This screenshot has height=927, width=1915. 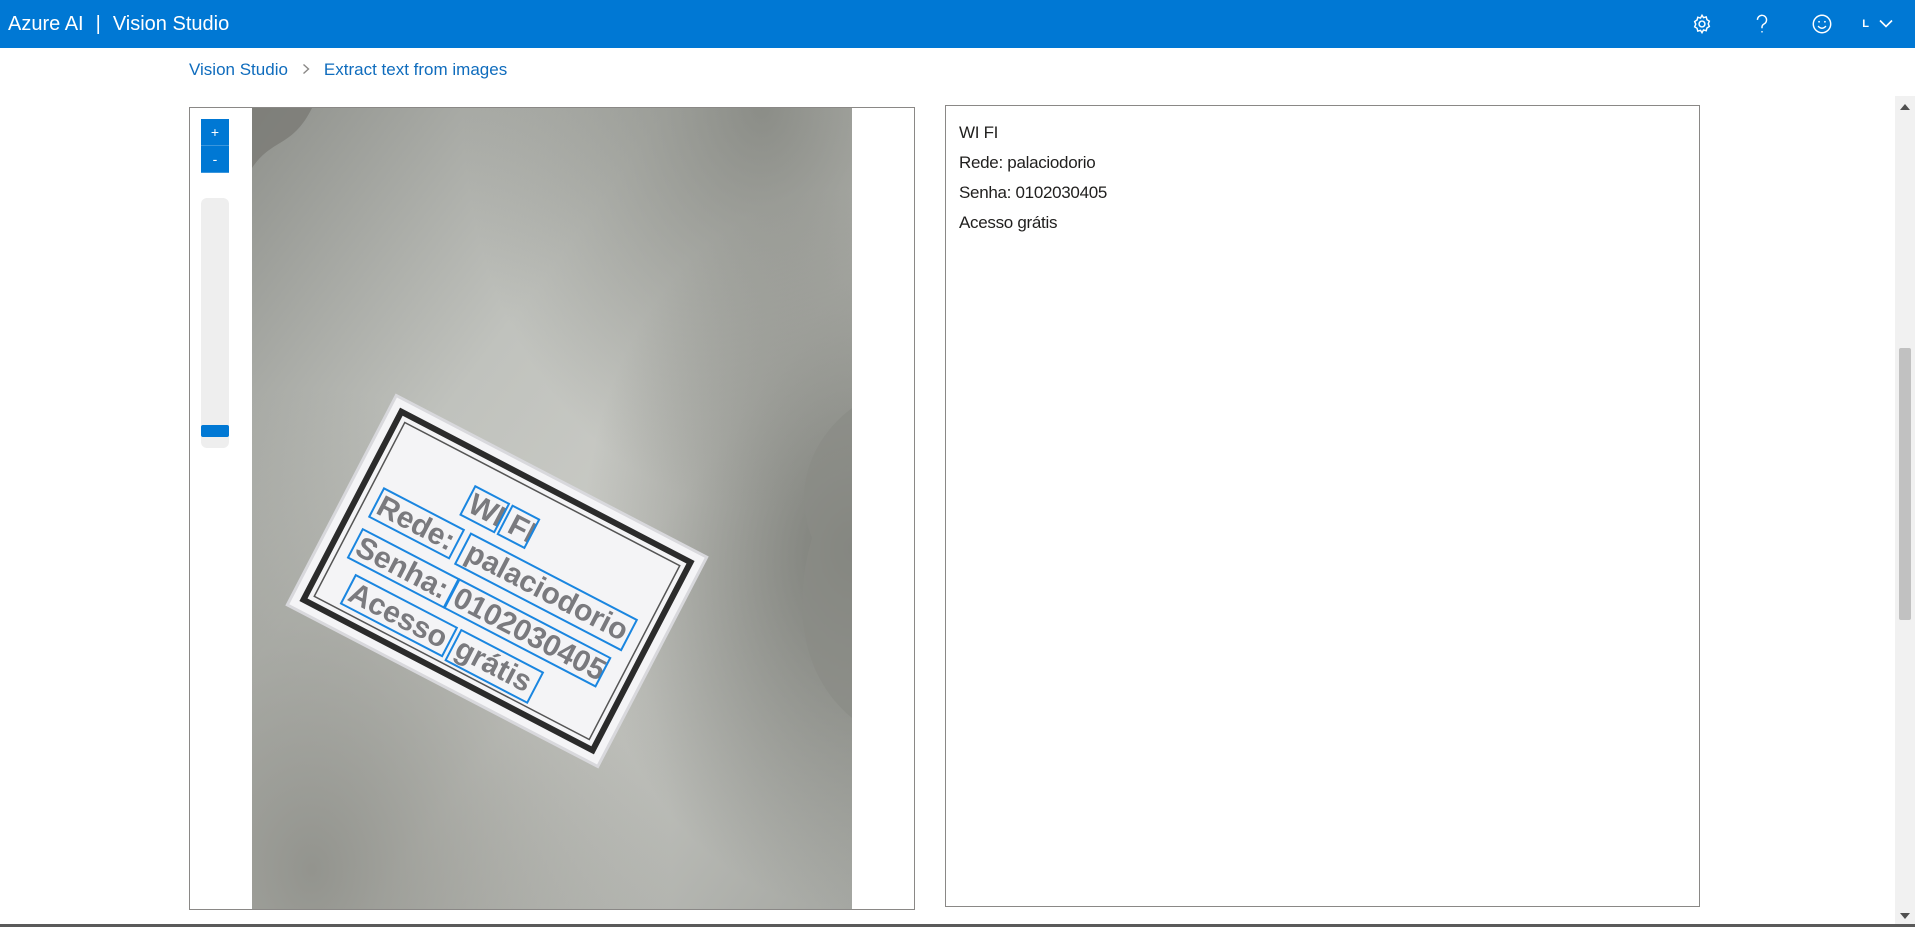 What do you see at coordinates (306, 70) in the screenshot?
I see `chevron-right-icon` at bounding box center [306, 70].